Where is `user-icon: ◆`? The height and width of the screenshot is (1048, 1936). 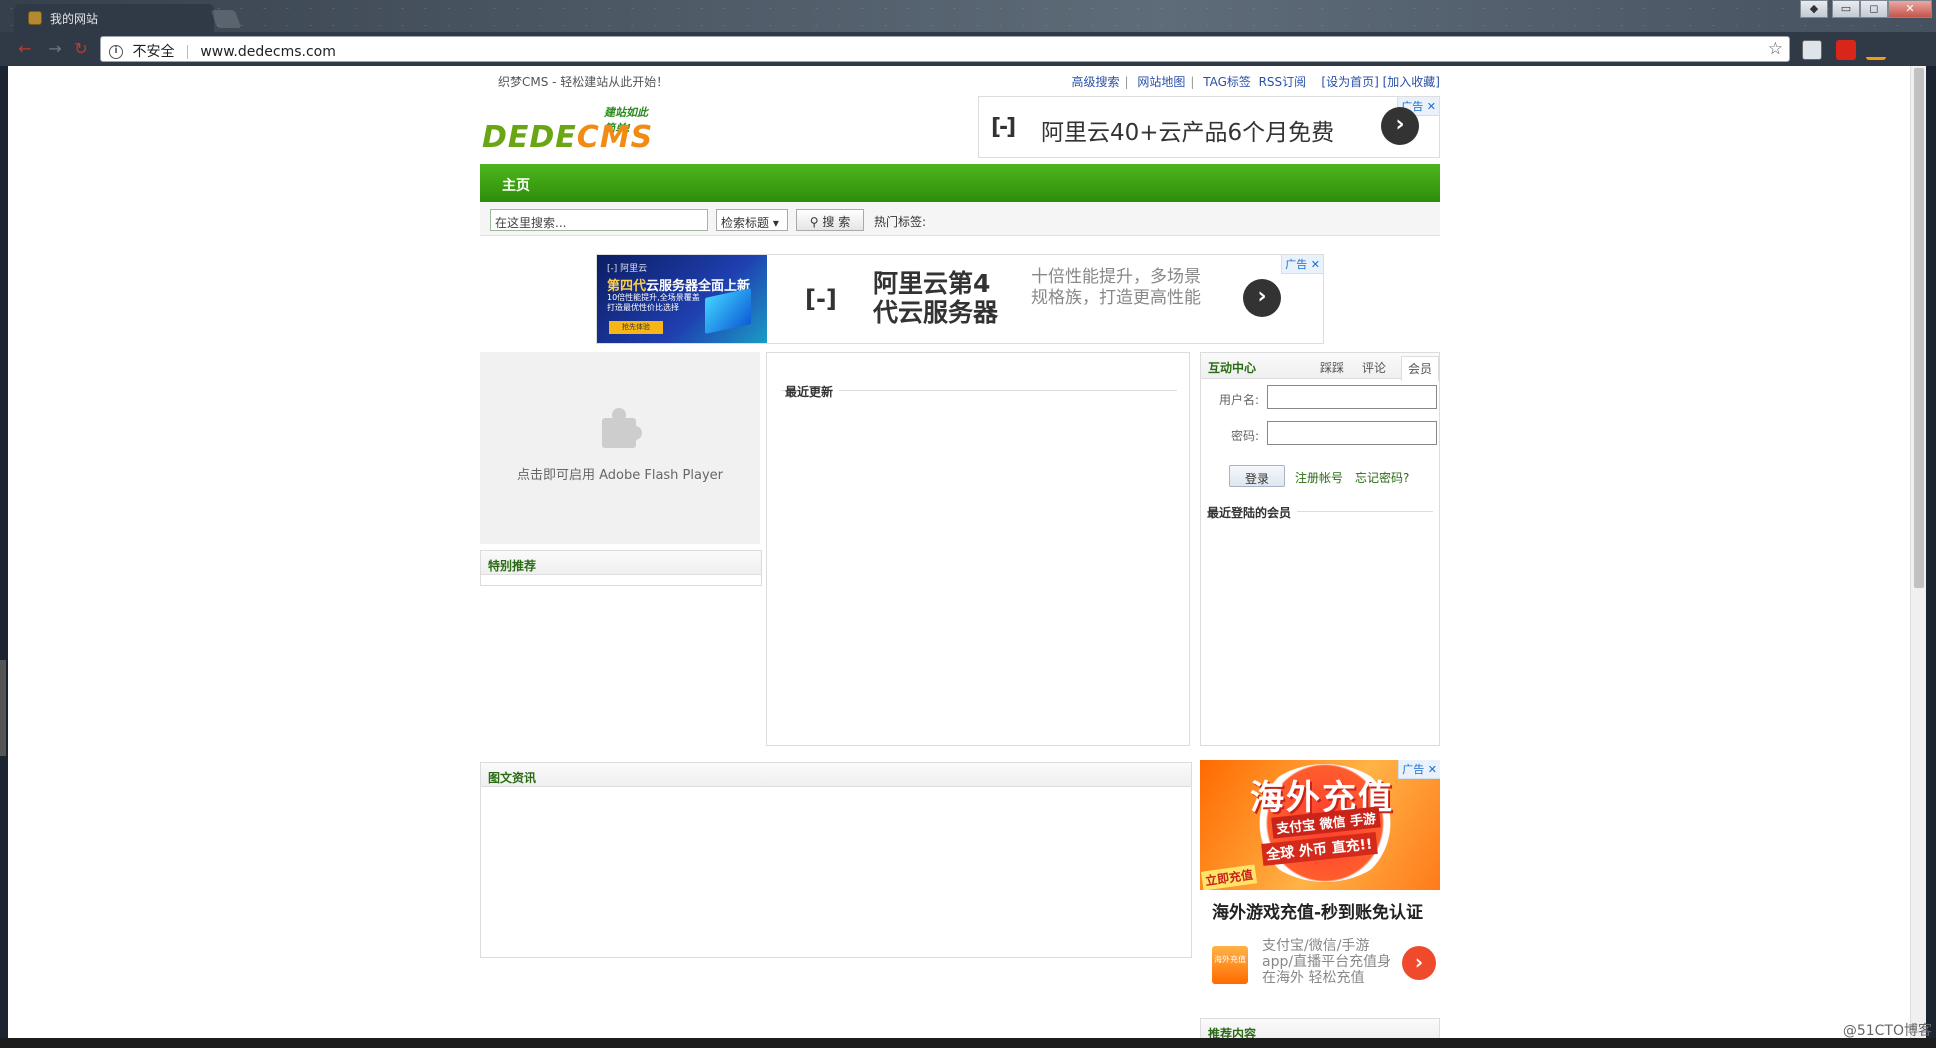 user-icon: ◆ is located at coordinates (1814, 9).